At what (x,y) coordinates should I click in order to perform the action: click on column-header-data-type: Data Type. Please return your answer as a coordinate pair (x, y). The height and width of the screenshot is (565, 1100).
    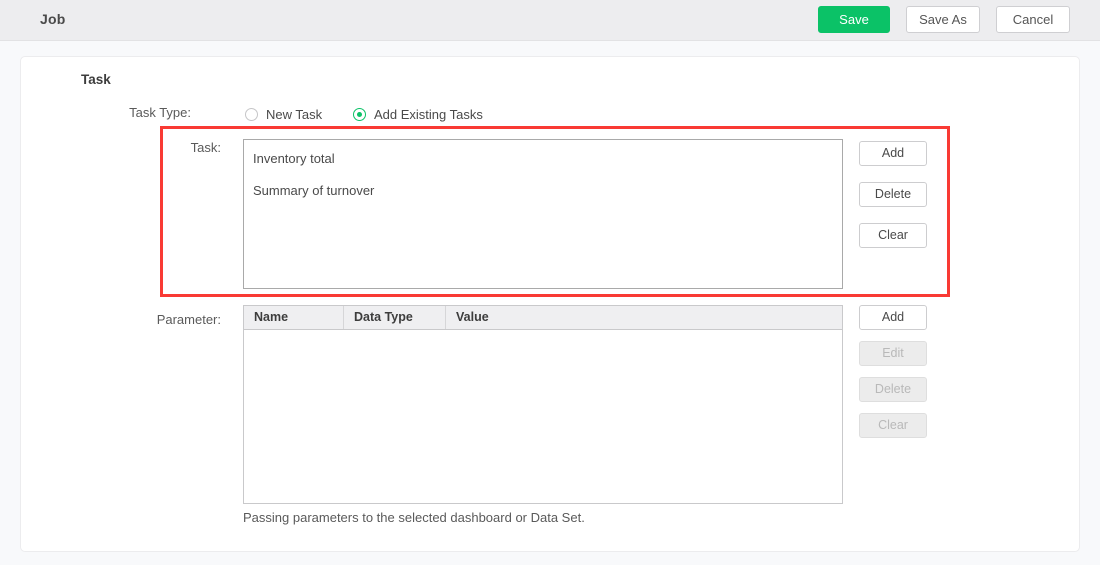
    Looking at the image, I should click on (395, 317).